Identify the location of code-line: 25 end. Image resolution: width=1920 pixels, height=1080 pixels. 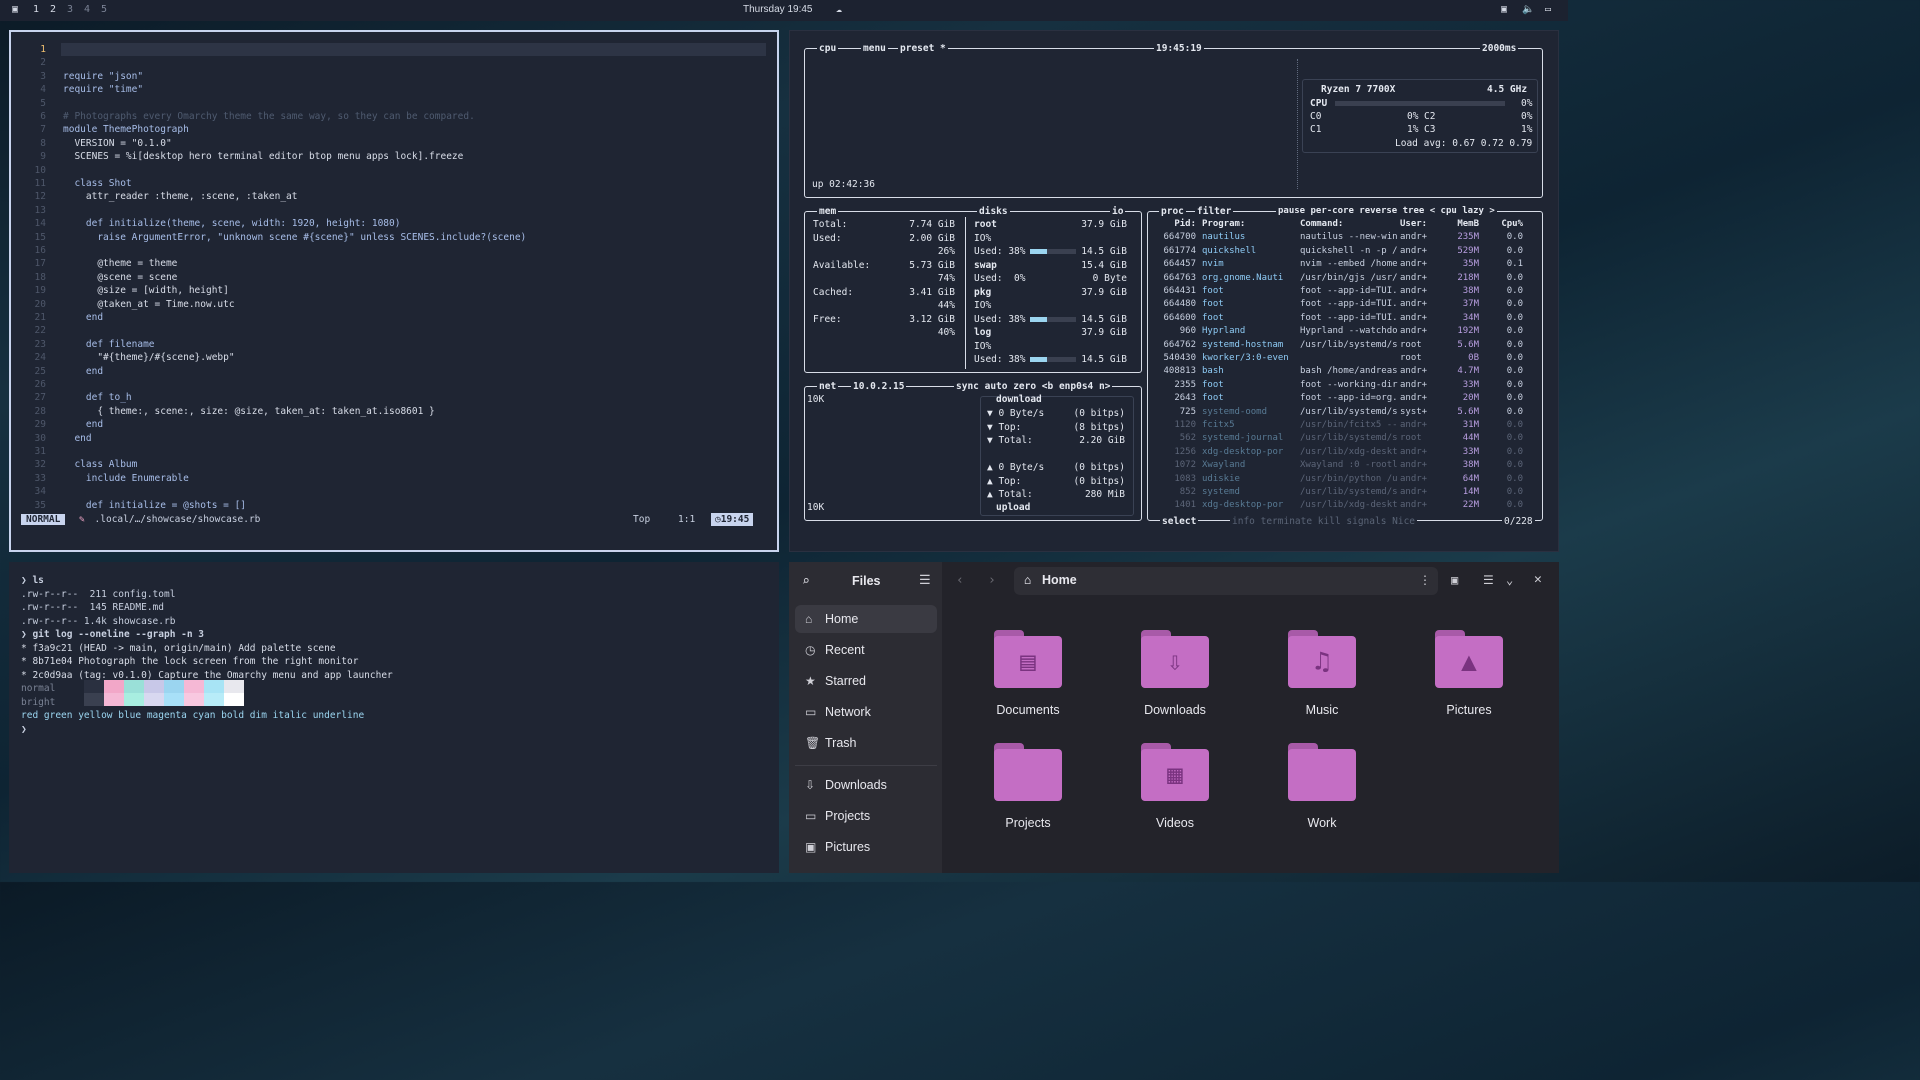
(391, 371).